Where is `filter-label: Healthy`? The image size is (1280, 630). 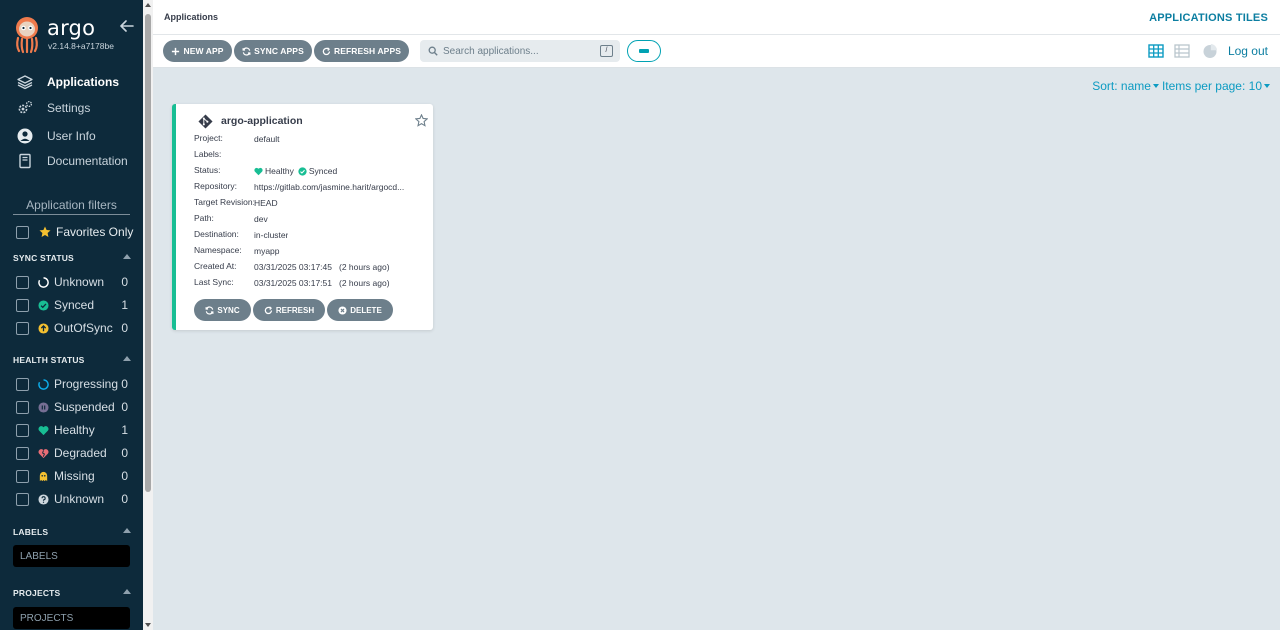 filter-label: Healthy is located at coordinates (74, 430).